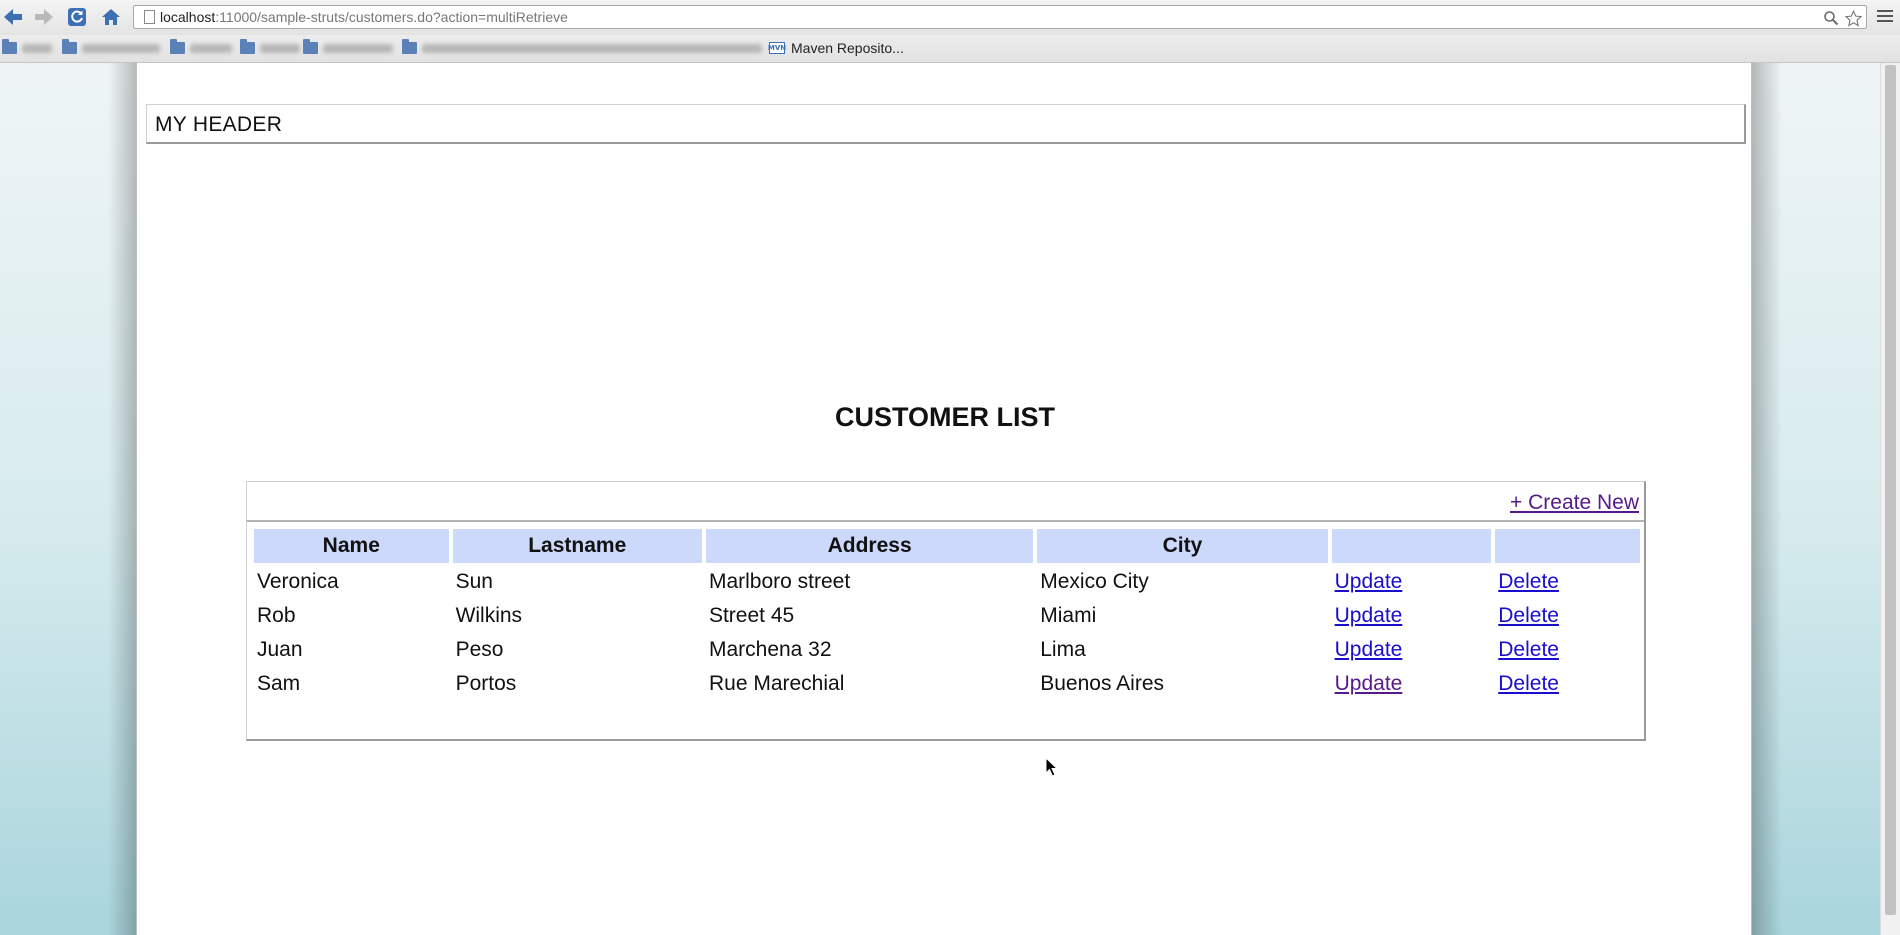 The width and height of the screenshot is (1900, 935). Describe the element at coordinates (1767, 499) in the screenshot. I see `page-shadow-right` at that location.